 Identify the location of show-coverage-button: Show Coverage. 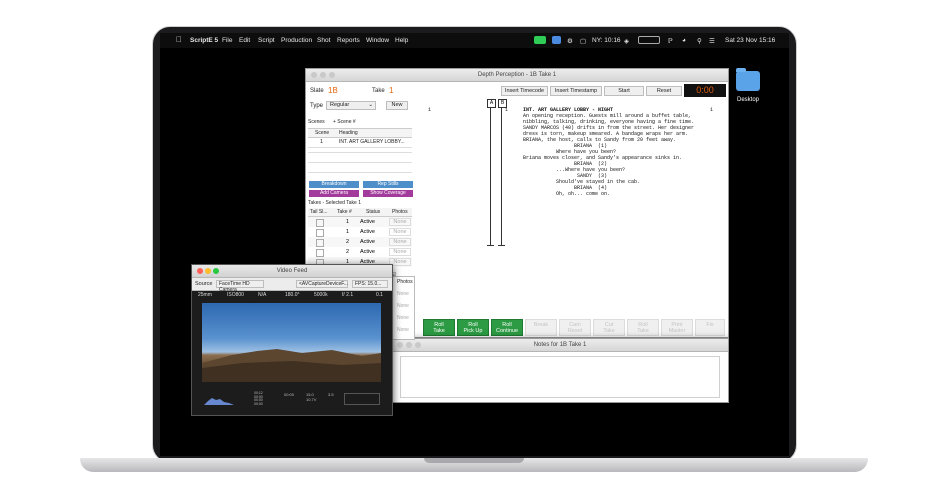
(388, 193).